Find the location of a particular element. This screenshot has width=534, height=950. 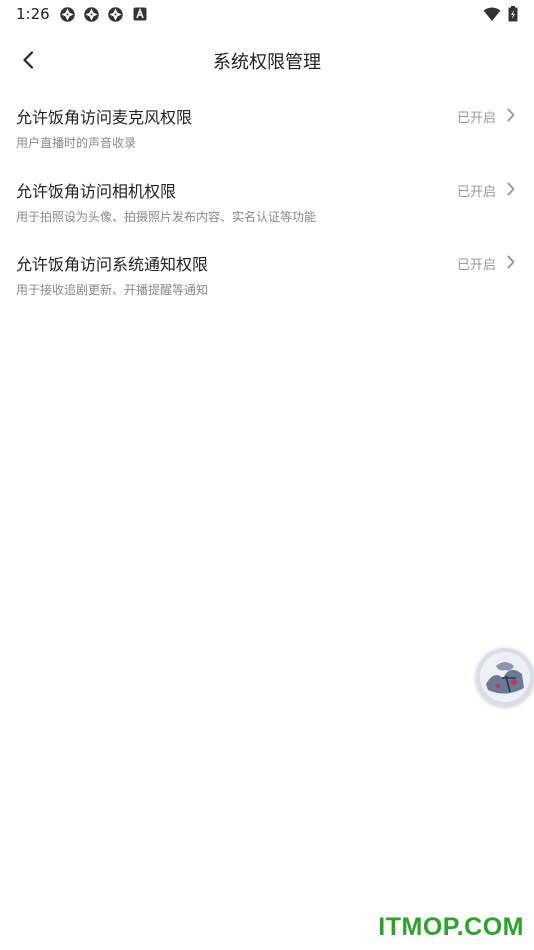

nav-bar: 系统权限管理 is located at coordinates (267, 59).